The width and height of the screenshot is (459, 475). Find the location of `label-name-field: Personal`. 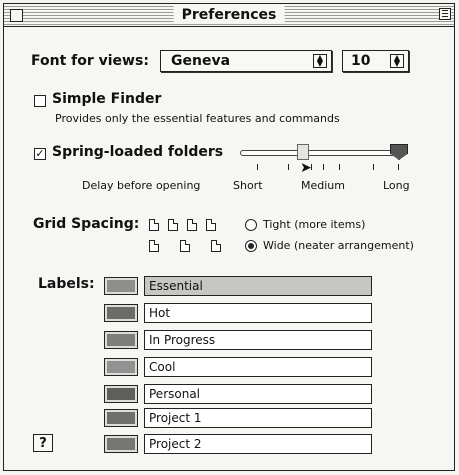

label-name-field: Personal is located at coordinates (258, 394).